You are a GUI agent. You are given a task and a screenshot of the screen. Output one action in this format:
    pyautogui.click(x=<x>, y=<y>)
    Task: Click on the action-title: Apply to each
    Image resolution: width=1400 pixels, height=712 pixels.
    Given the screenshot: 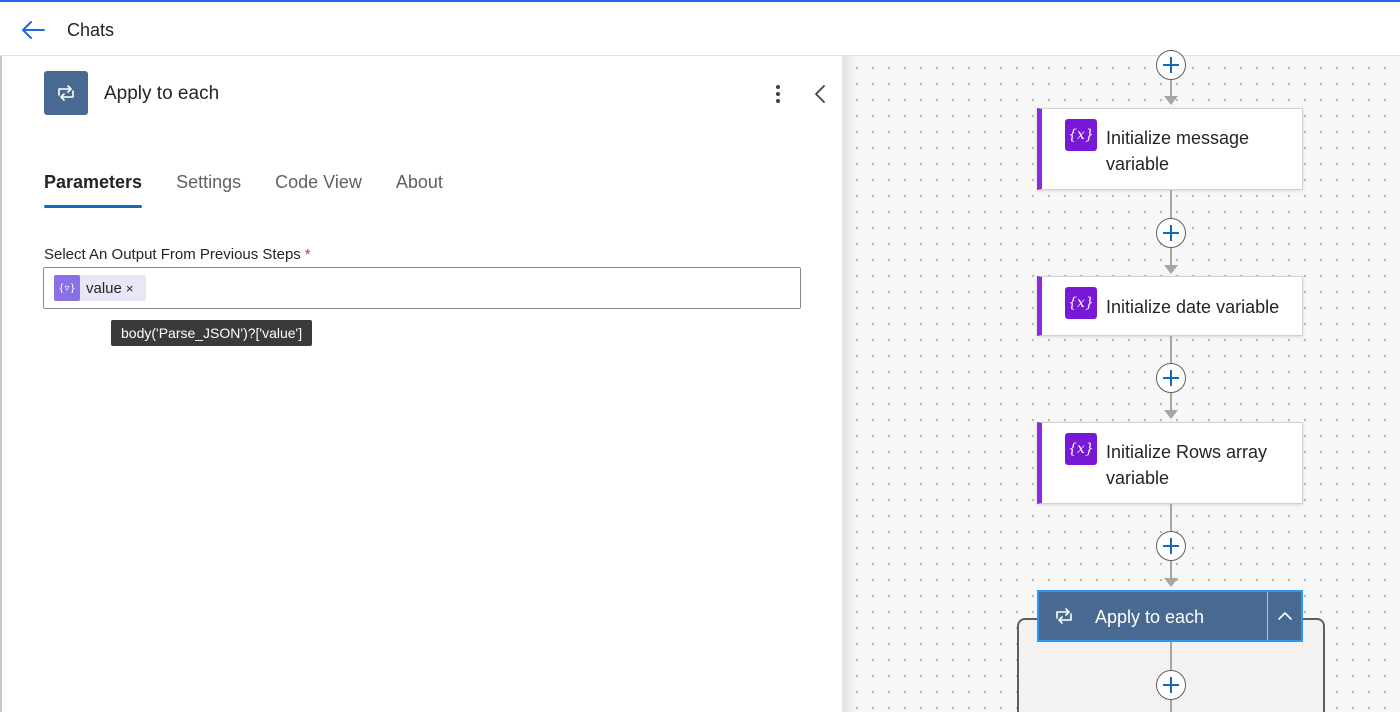 What is the action you would take?
    pyautogui.click(x=162, y=93)
    